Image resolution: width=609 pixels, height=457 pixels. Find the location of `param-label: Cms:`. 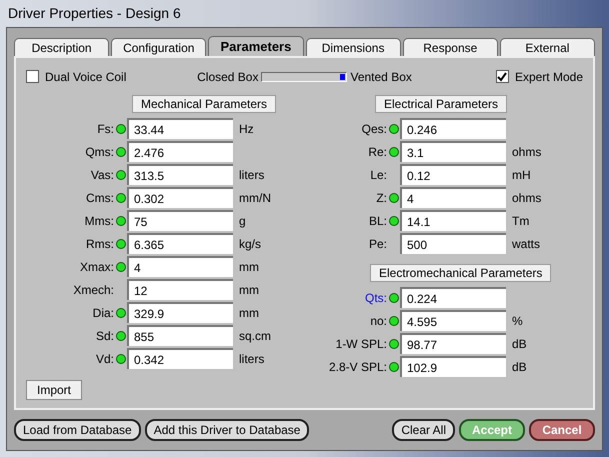

param-label: Cms: is located at coordinates (99, 198).